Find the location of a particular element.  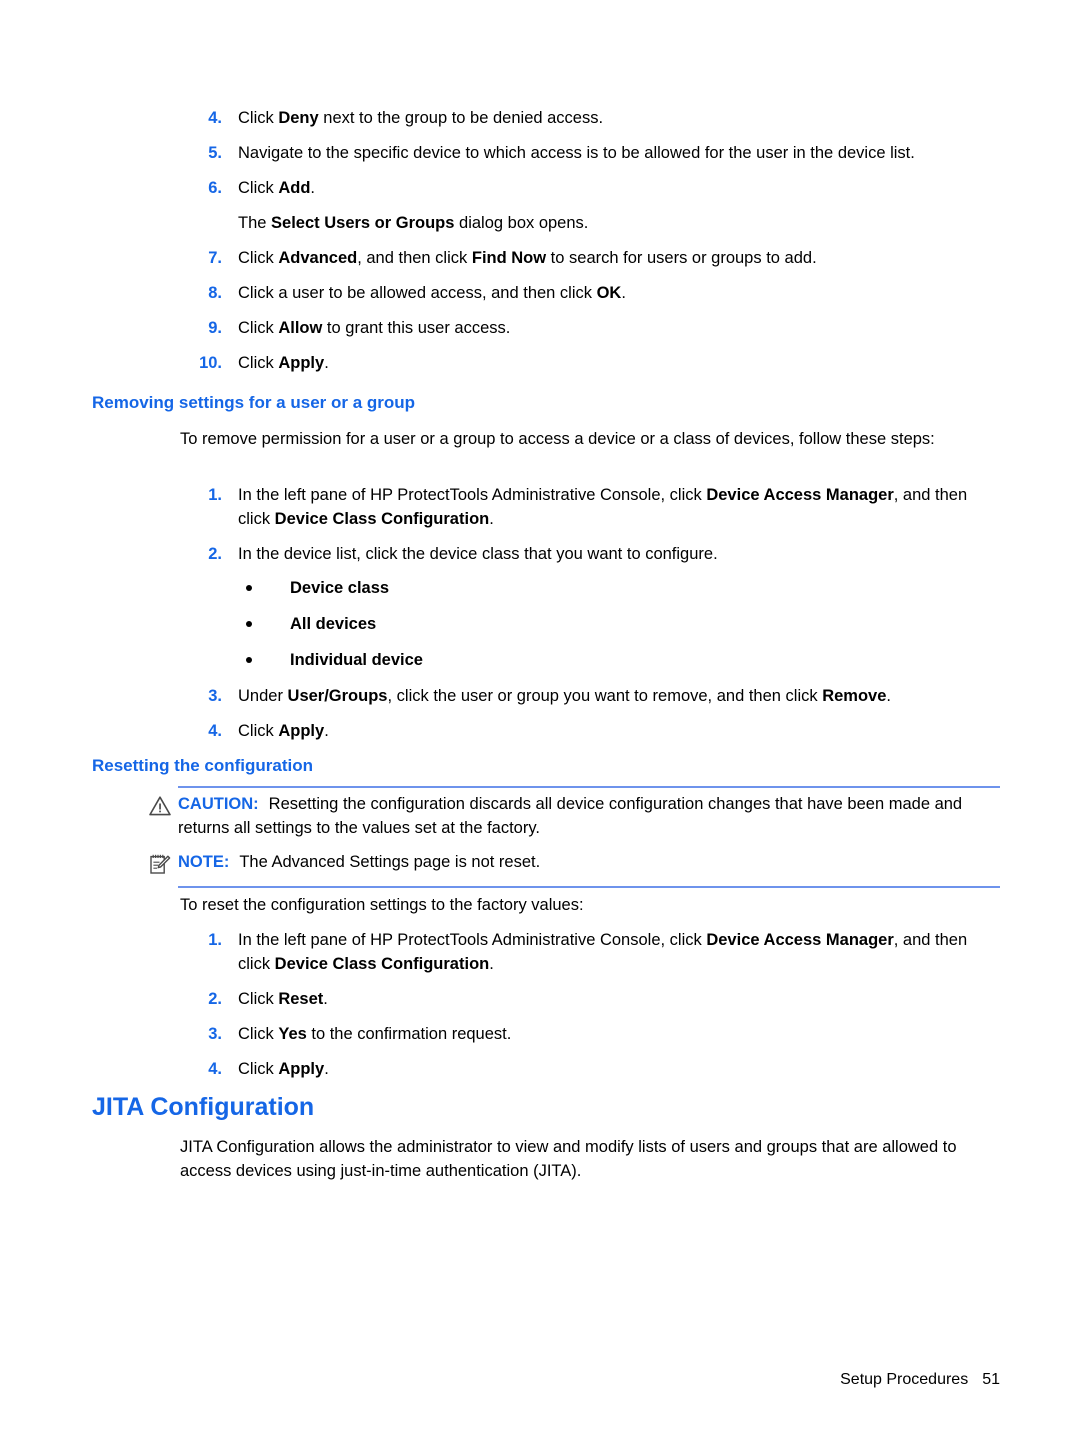

list-item-number: 9. is located at coordinates (215, 328).